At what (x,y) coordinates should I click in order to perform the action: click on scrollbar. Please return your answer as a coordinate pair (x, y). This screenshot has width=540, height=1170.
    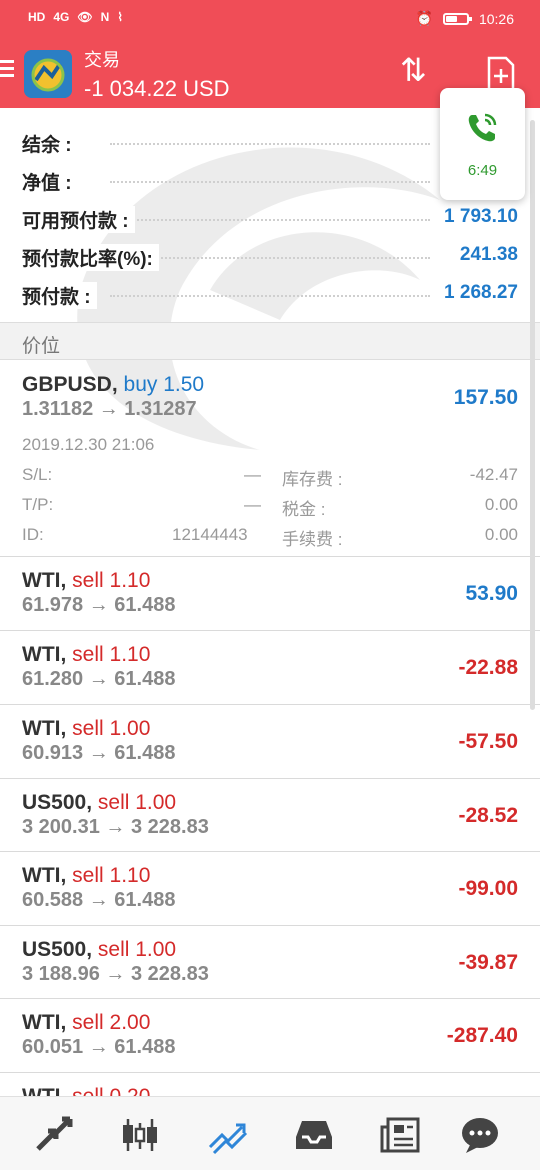
    Looking at the image, I should click on (532, 415).